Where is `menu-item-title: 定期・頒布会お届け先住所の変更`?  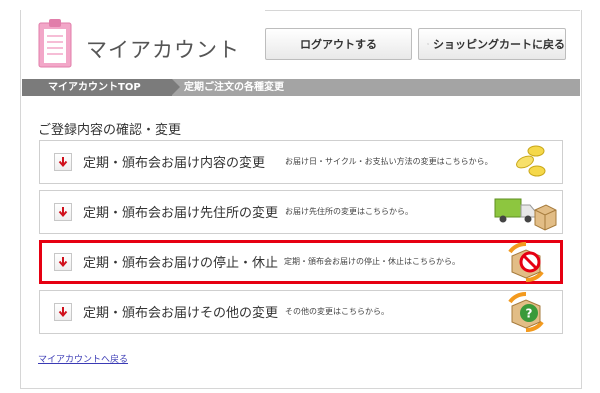
menu-item-title: 定期・頒布会お届け先住所の変更 is located at coordinates (181, 213).